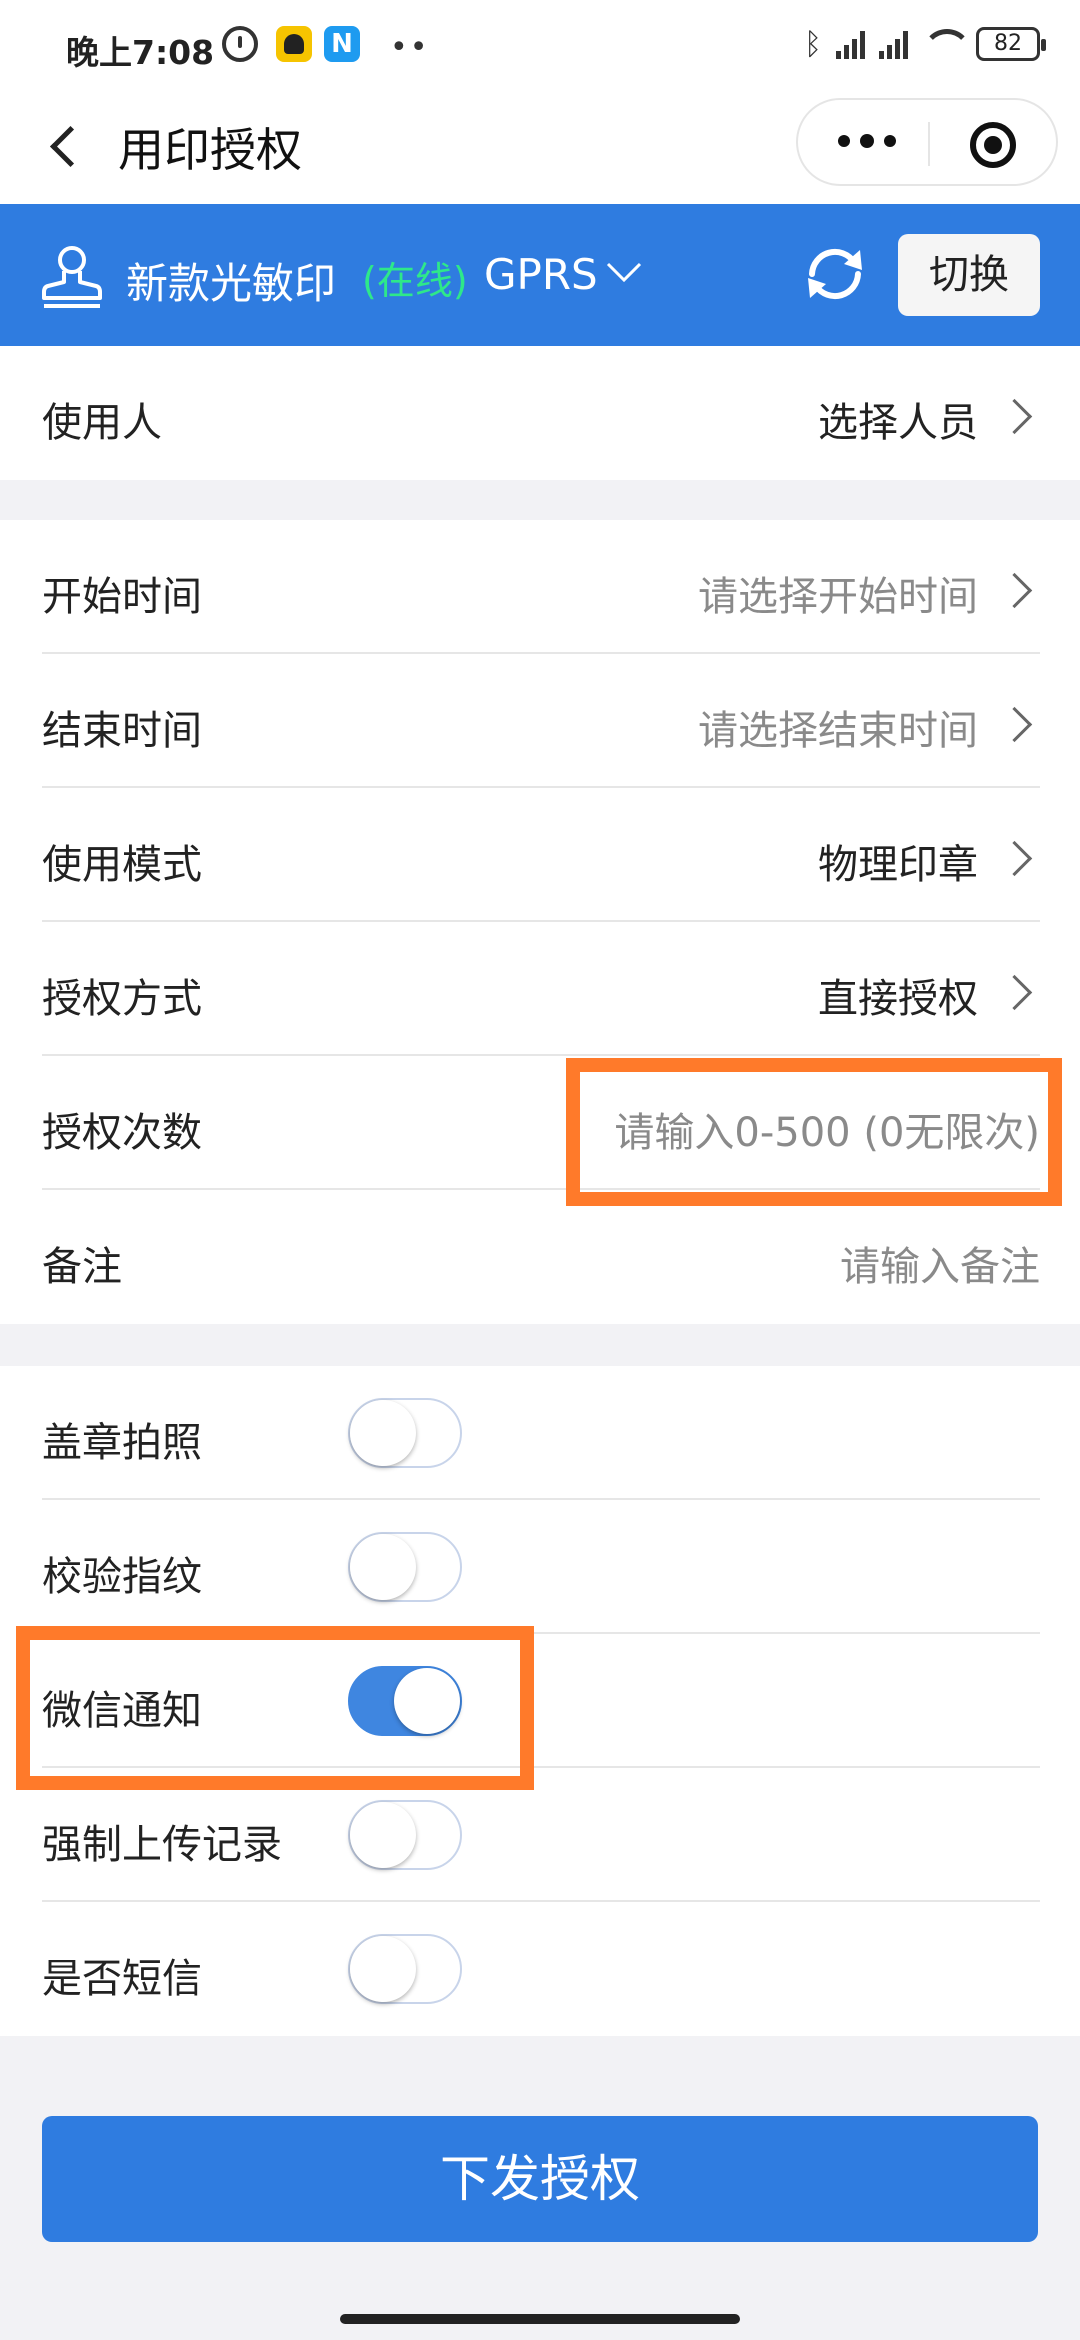  Describe the element at coordinates (898, 999) in the screenshot. I see `auth-method-value: 直接授权` at that location.